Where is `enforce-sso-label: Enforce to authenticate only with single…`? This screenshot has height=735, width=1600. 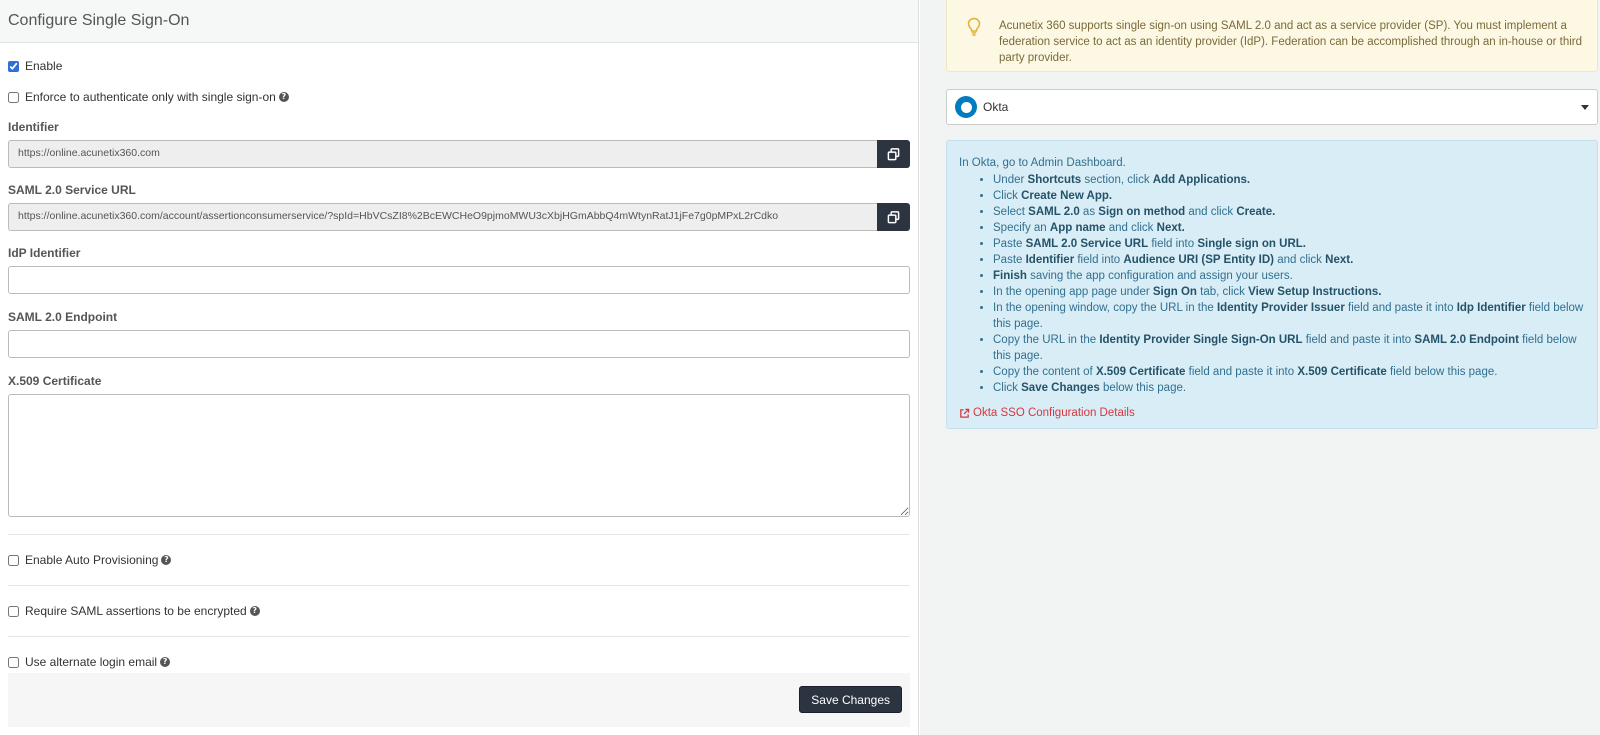
enforce-sso-label: Enforce to authenticate only with single… is located at coordinates (150, 97).